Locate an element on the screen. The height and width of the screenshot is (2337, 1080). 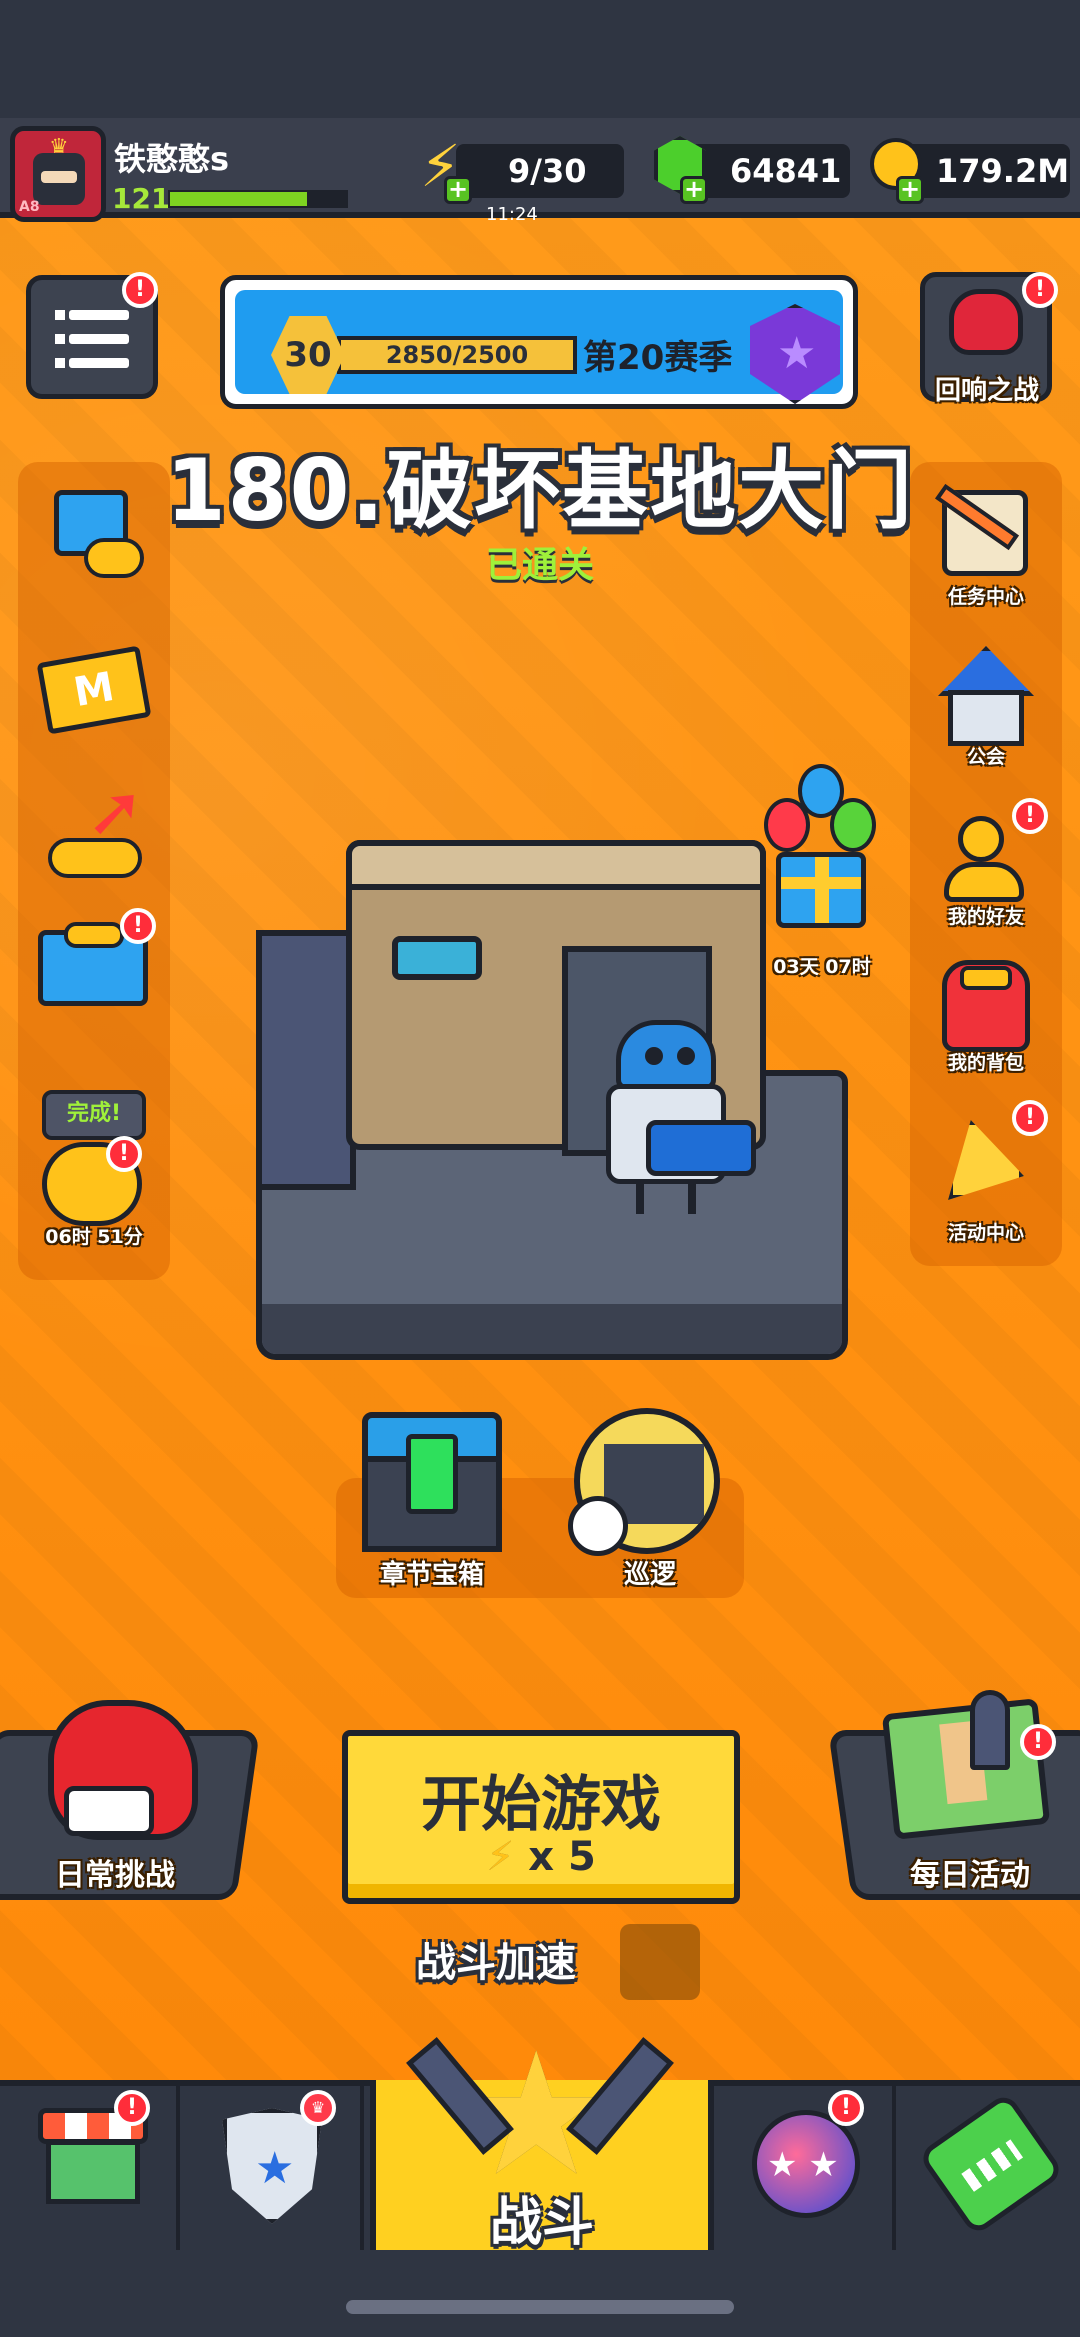
coins-value: 179.2M is located at coordinates (1003, 171).